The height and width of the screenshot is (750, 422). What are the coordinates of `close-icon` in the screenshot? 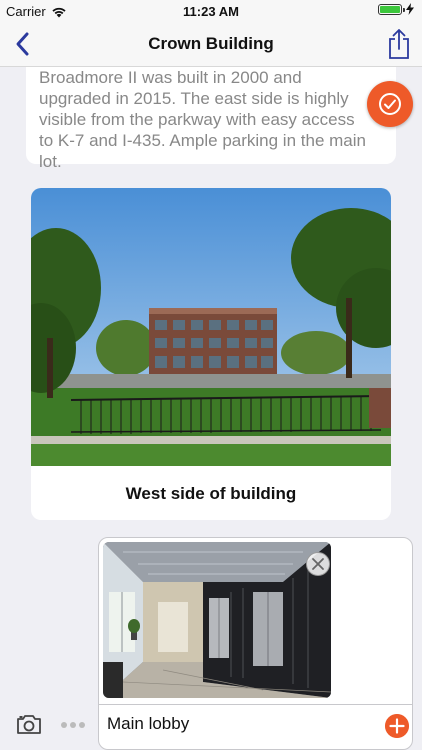 It's located at (318, 564).